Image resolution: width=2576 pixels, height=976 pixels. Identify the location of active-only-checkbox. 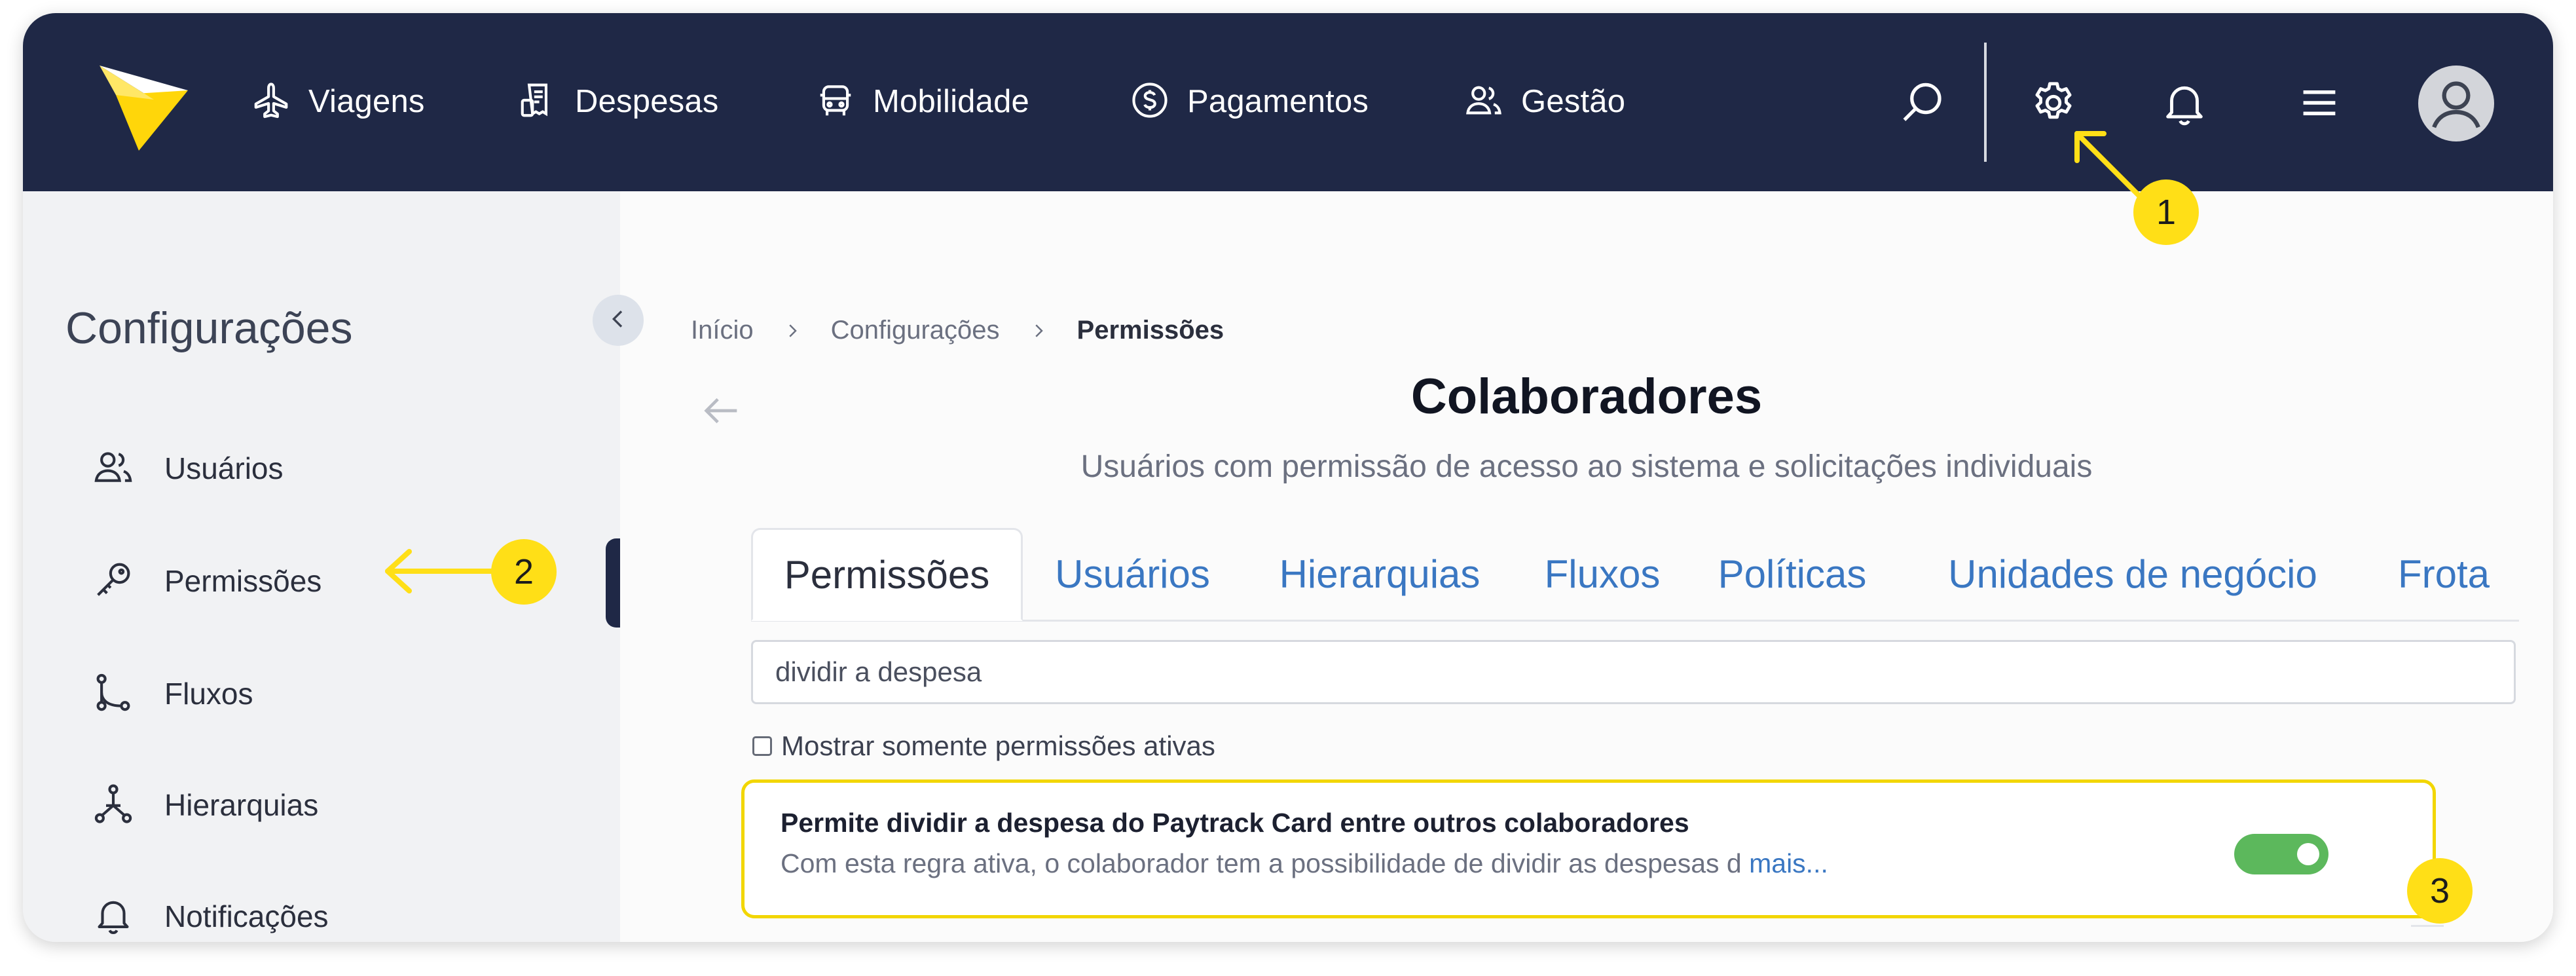
(762, 746).